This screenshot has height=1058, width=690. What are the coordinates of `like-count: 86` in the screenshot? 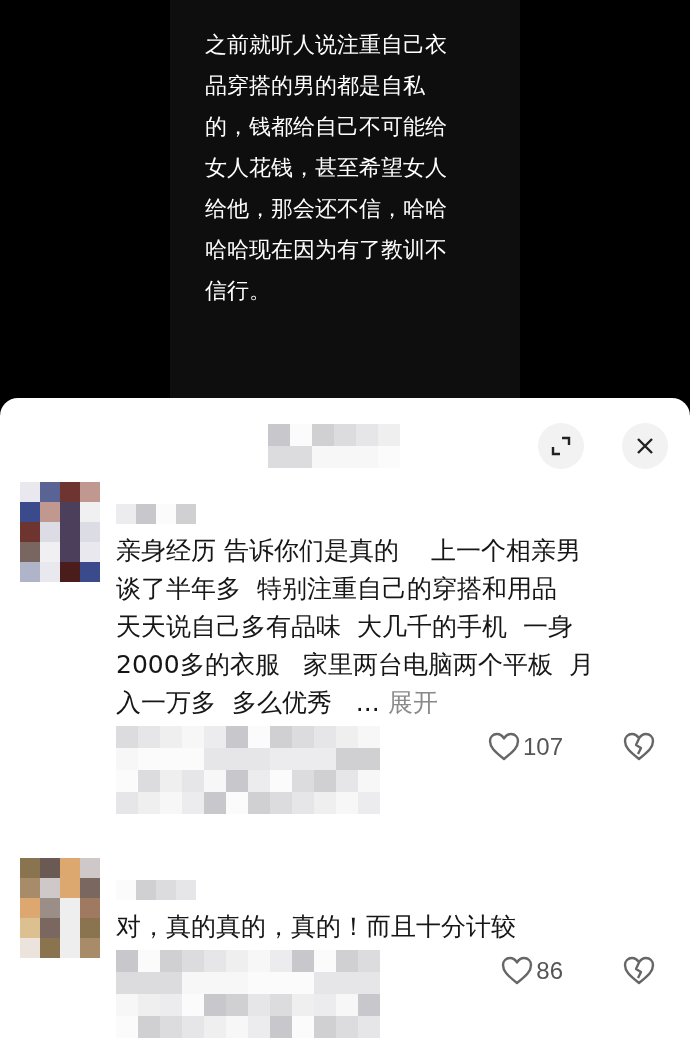 It's located at (549, 971).